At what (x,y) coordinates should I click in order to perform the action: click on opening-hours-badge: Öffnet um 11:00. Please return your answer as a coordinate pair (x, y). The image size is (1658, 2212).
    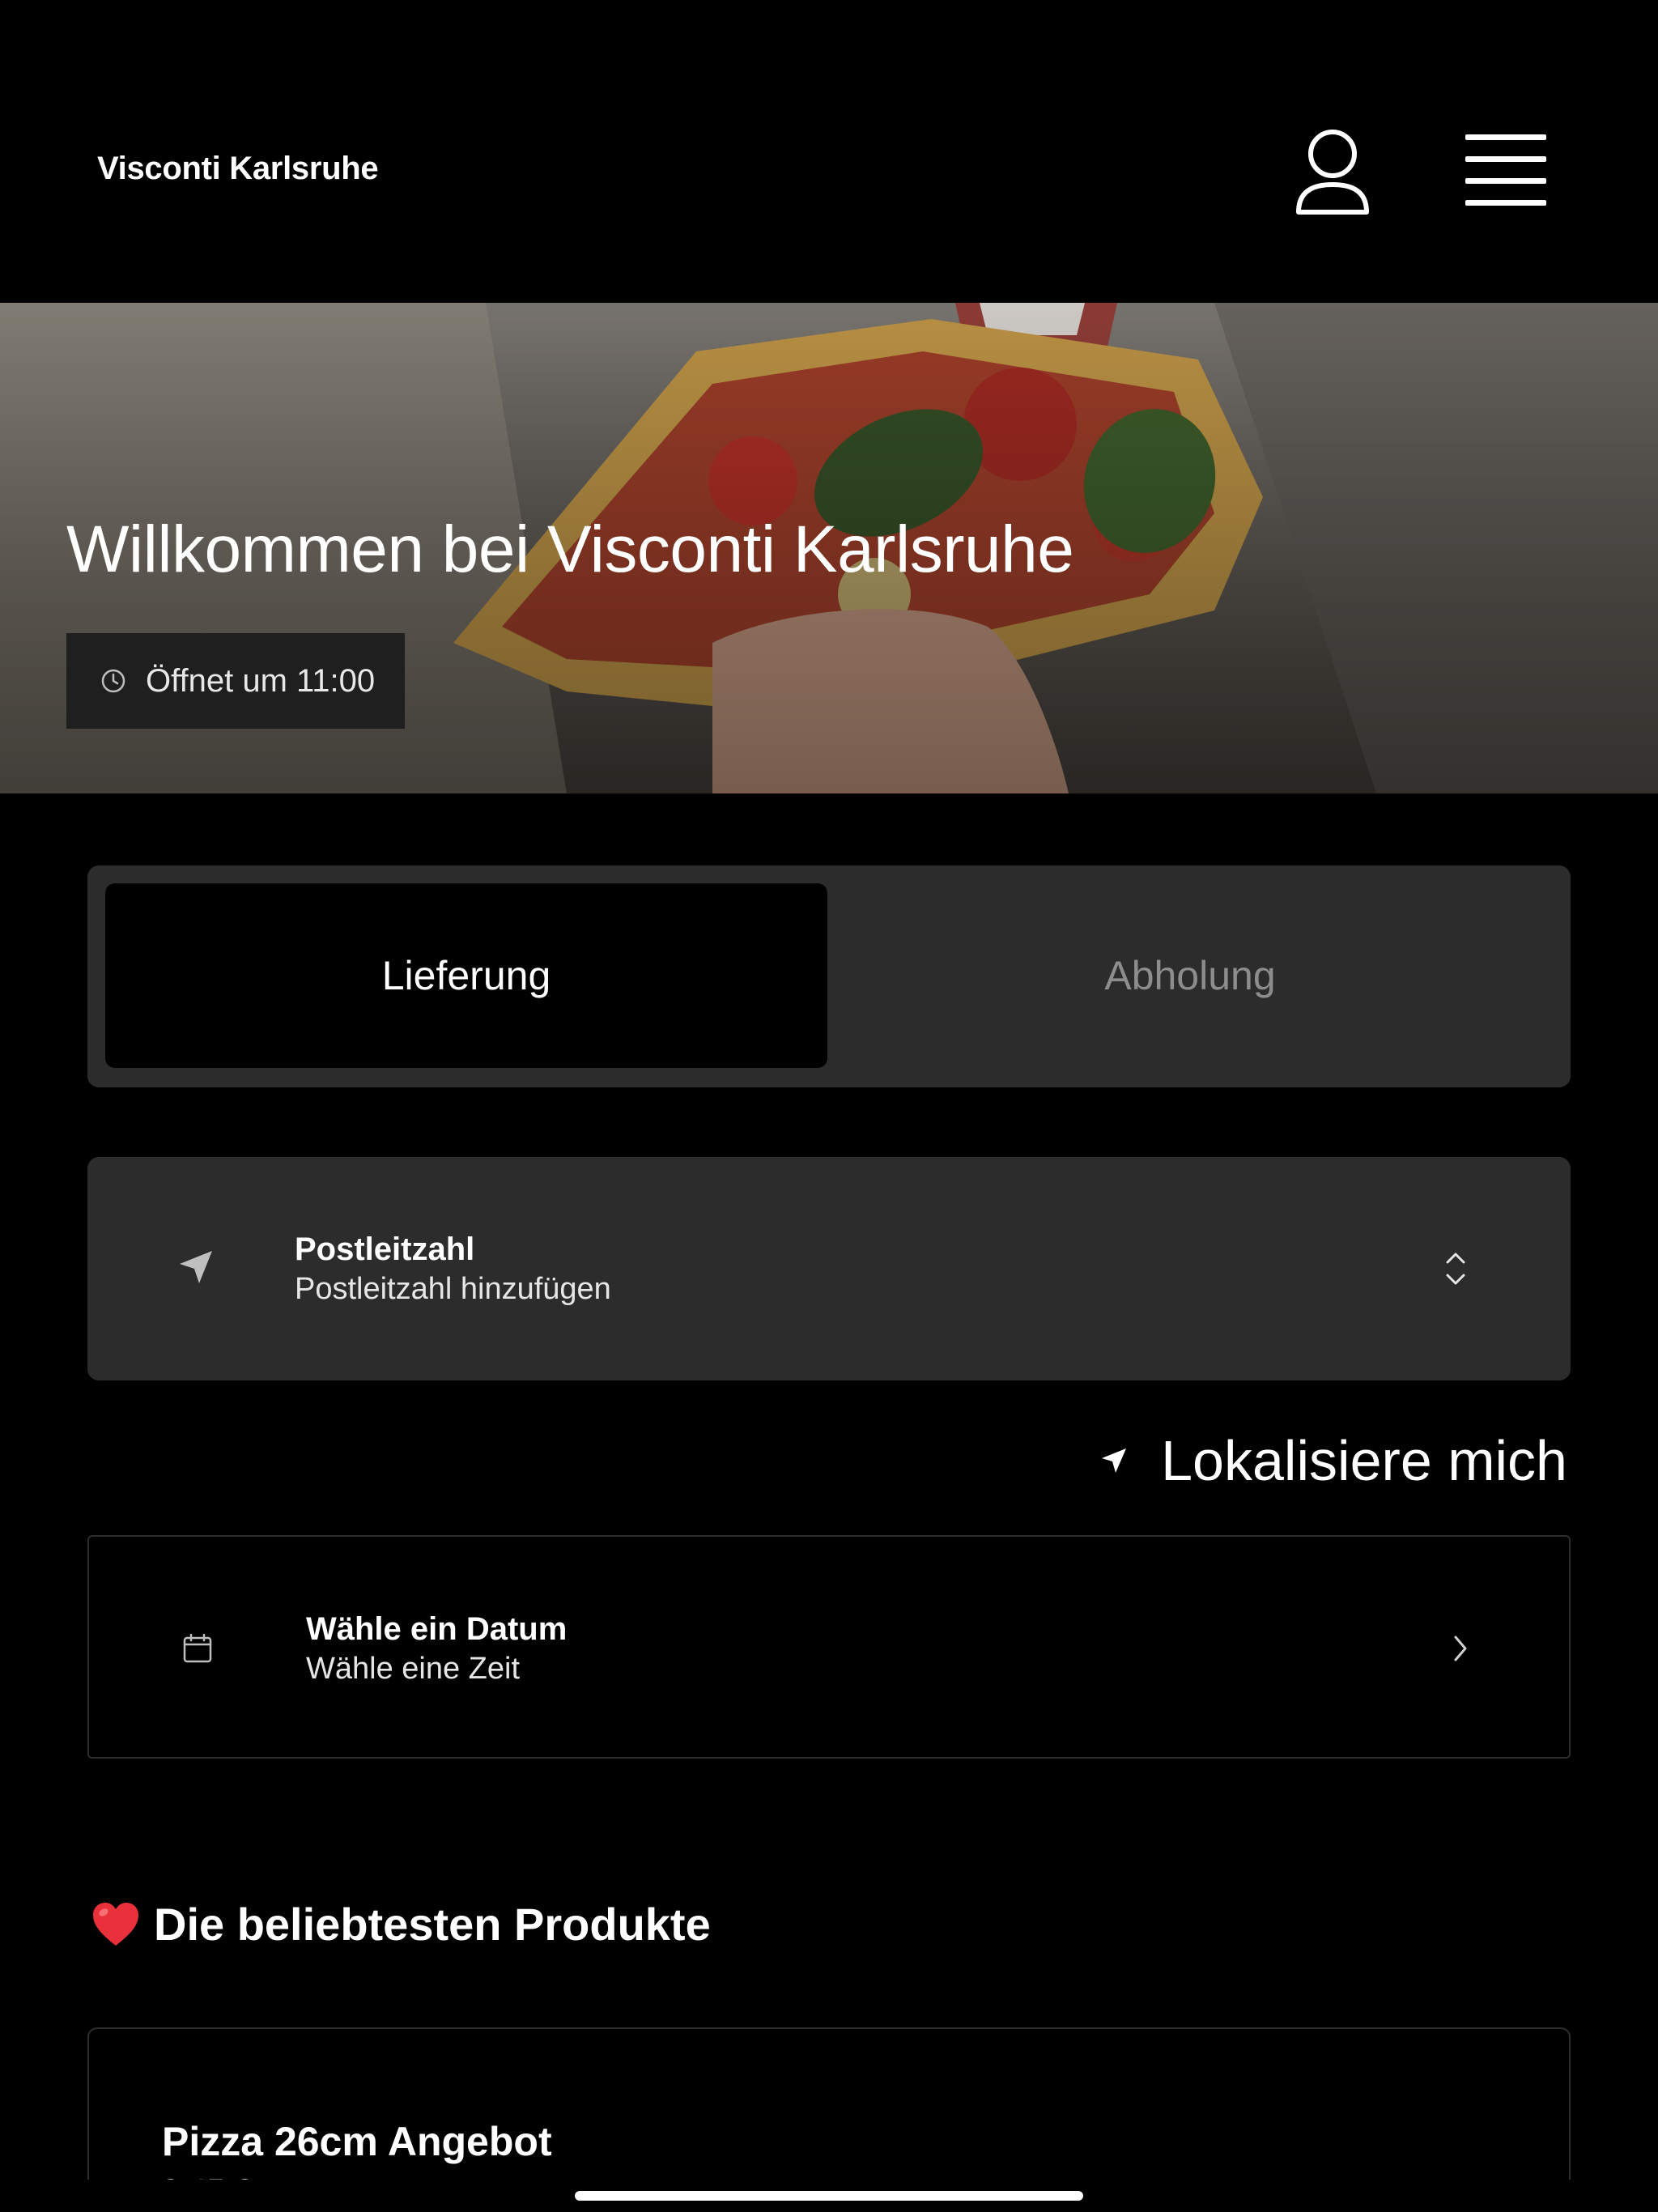
    Looking at the image, I should click on (235, 681).